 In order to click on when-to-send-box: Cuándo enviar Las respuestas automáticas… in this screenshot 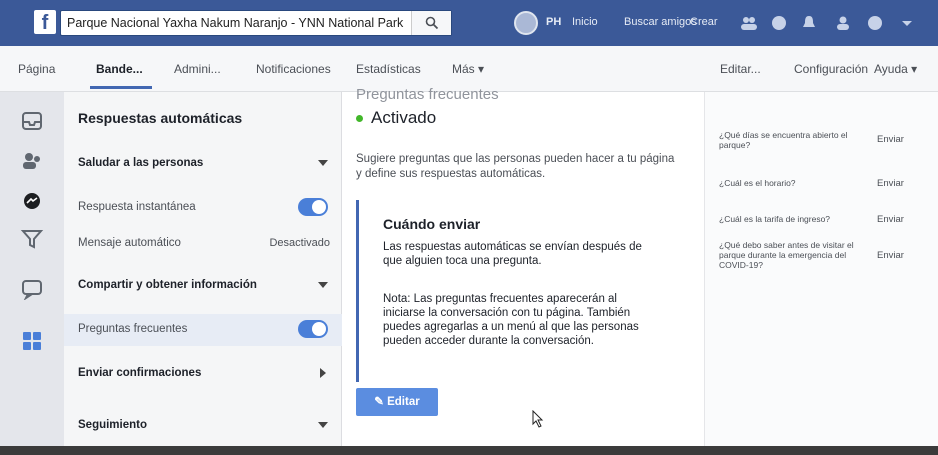, I will do `click(511, 291)`.